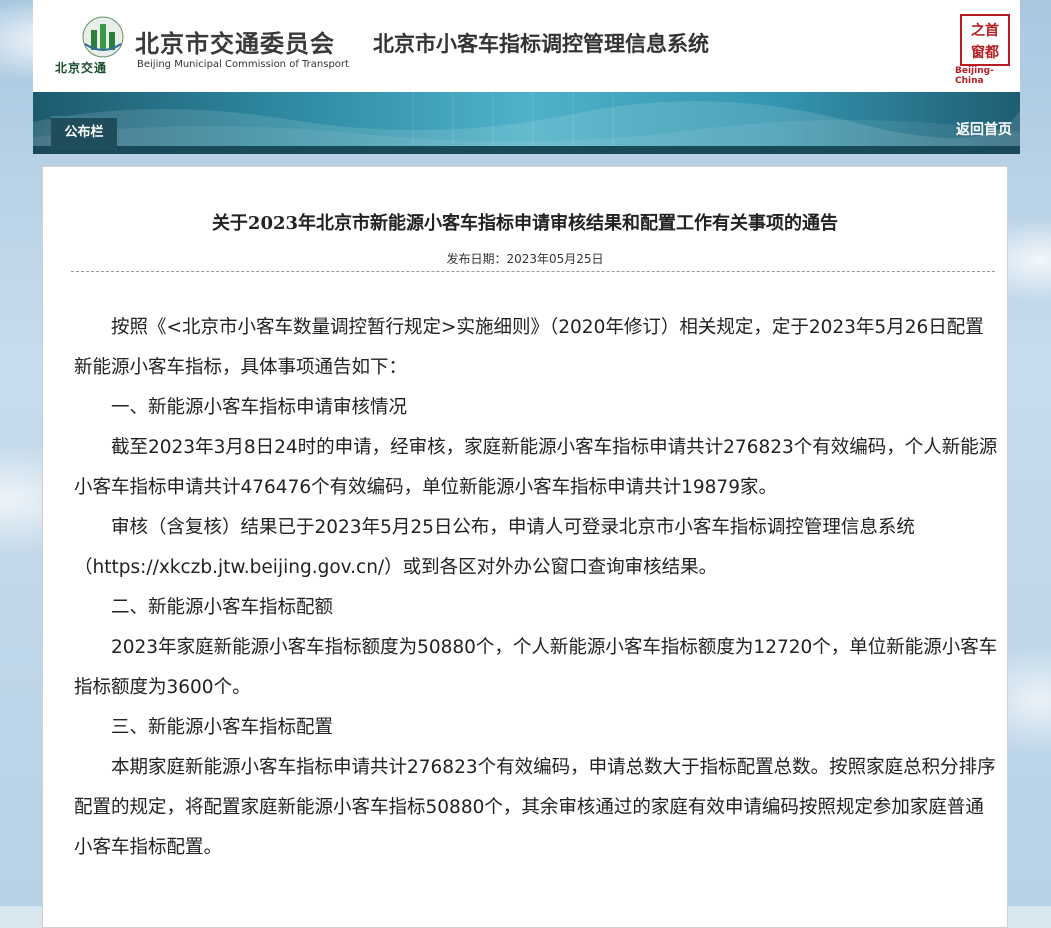  Describe the element at coordinates (81, 68) in the screenshot. I see `logo-caption: 北京交通` at that location.